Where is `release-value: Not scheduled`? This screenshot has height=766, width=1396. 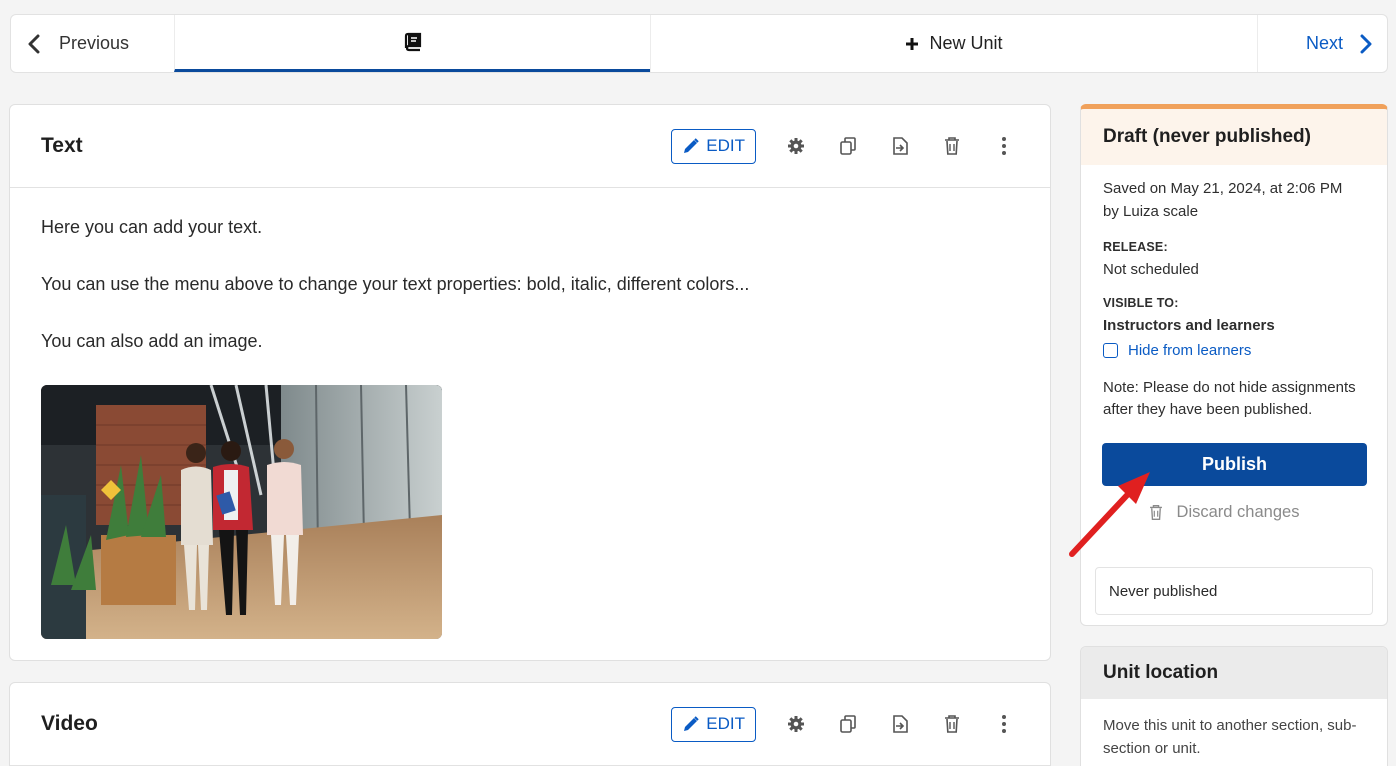 release-value: Not scheduled is located at coordinates (1151, 269).